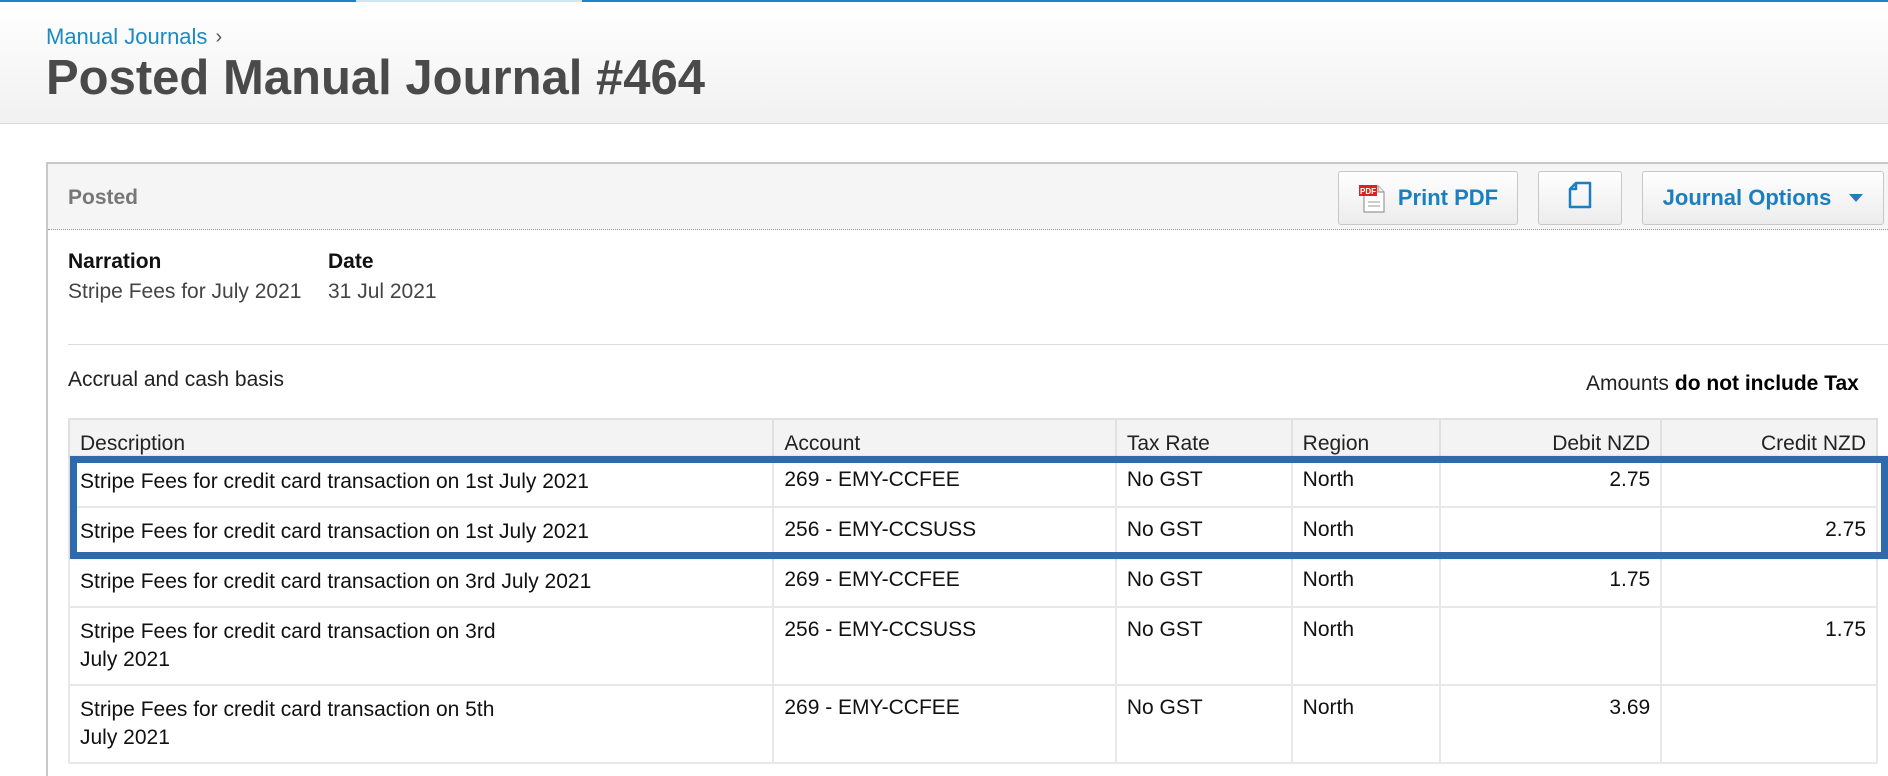  What do you see at coordinates (1856, 198) in the screenshot?
I see `caret-down-icon` at bounding box center [1856, 198].